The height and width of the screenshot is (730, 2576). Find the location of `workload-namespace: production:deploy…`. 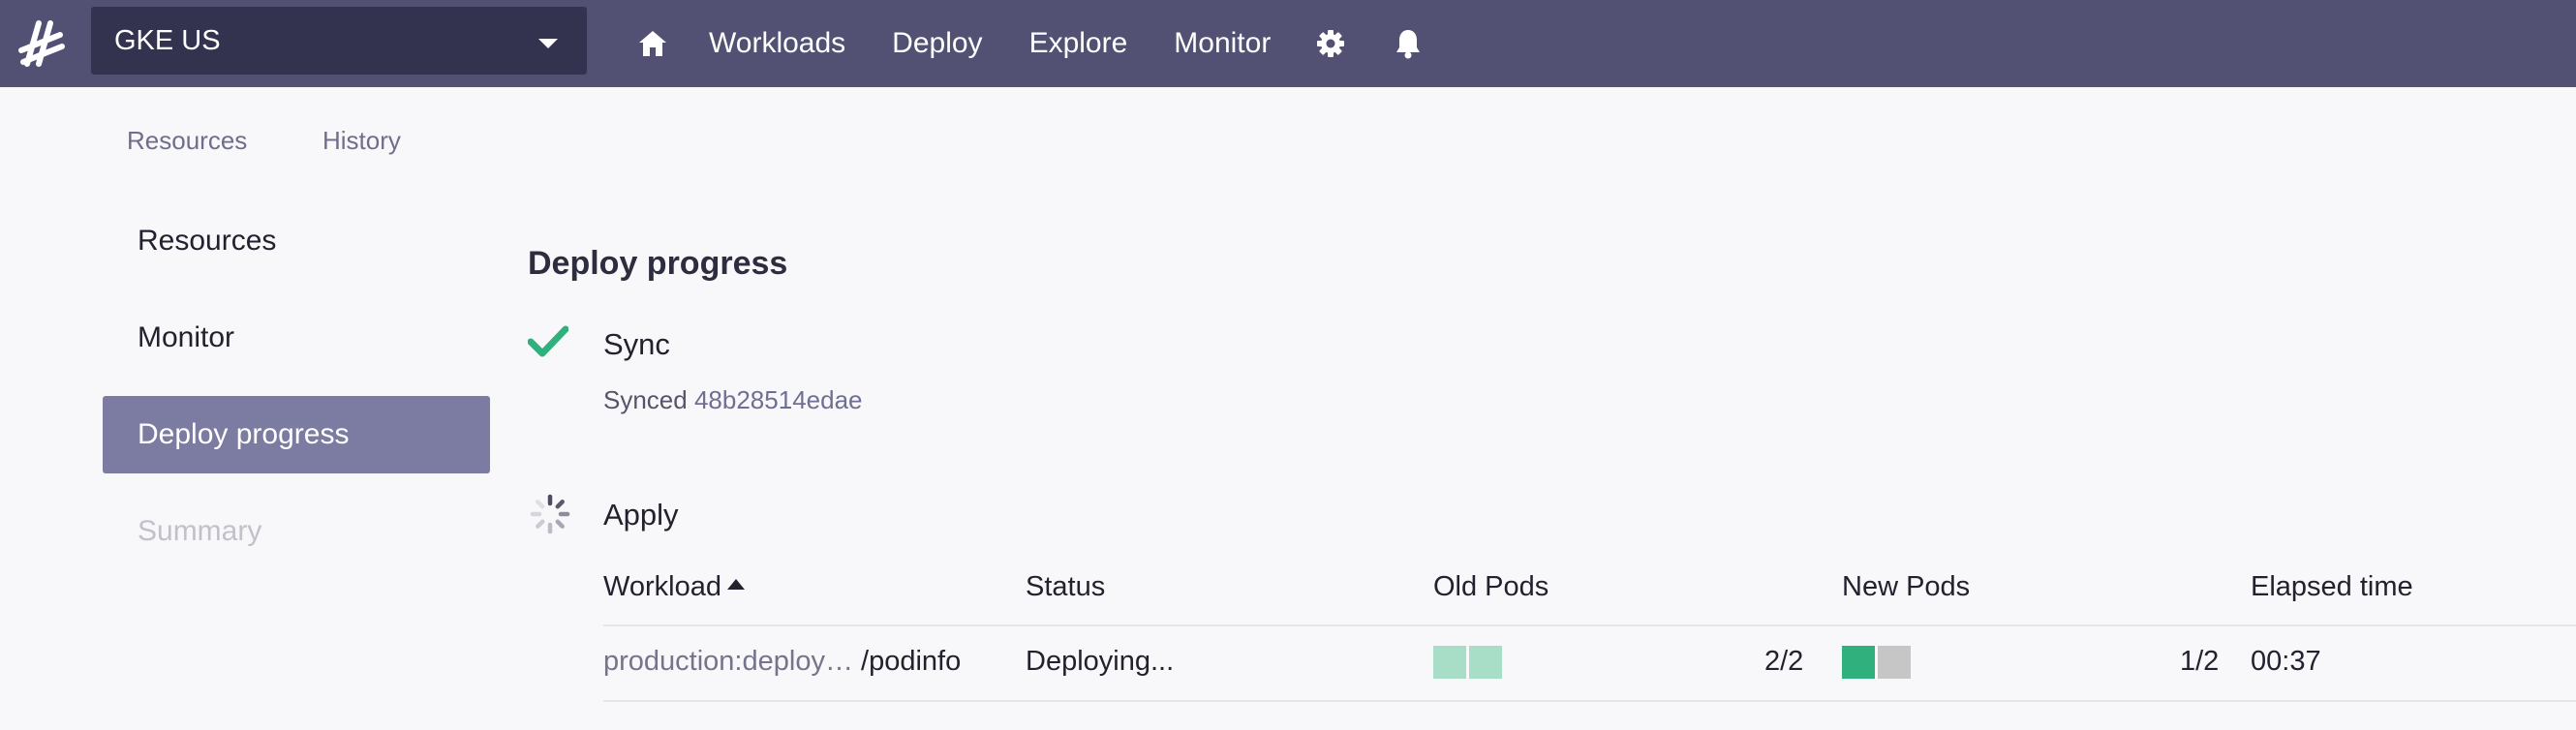

workload-namespace: production:deploy… is located at coordinates (728, 661).